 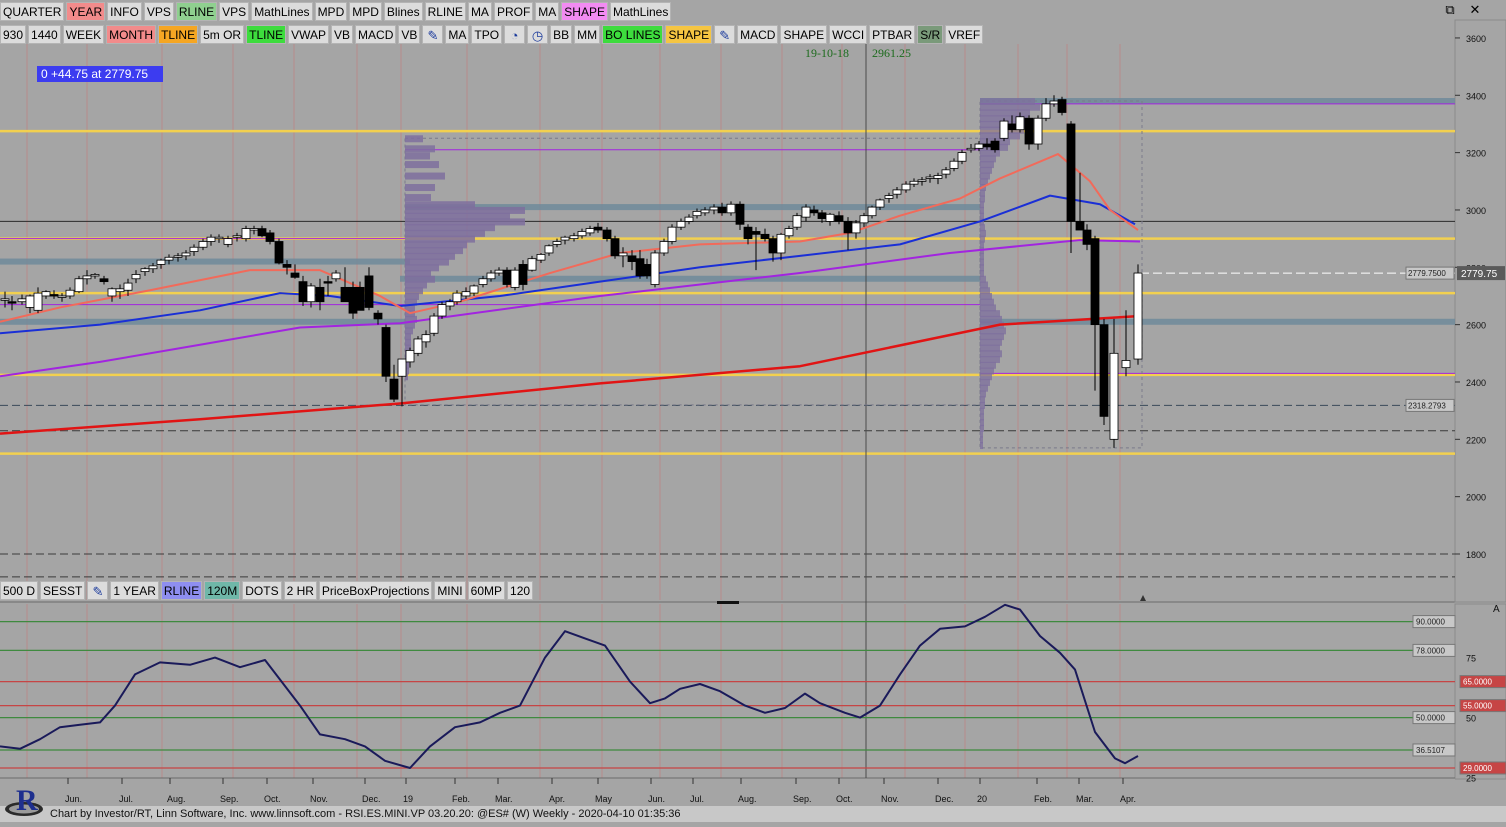 I want to click on tb2-button-ptbar: PTBAR, so click(x=892, y=34).